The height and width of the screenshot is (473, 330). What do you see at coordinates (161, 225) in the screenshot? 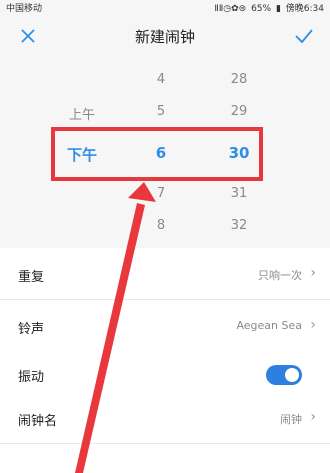
I see `hour-item: 8` at bounding box center [161, 225].